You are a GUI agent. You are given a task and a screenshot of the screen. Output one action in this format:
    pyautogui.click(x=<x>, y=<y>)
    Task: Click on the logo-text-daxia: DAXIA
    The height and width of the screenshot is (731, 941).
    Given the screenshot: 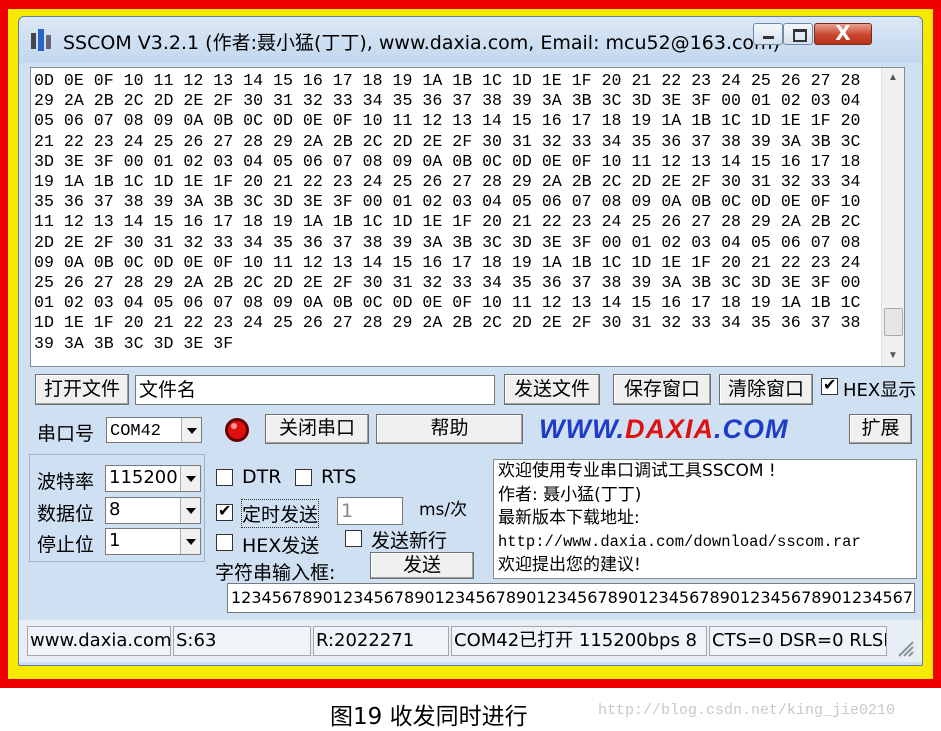 What is the action you would take?
    pyautogui.click(x=669, y=429)
    